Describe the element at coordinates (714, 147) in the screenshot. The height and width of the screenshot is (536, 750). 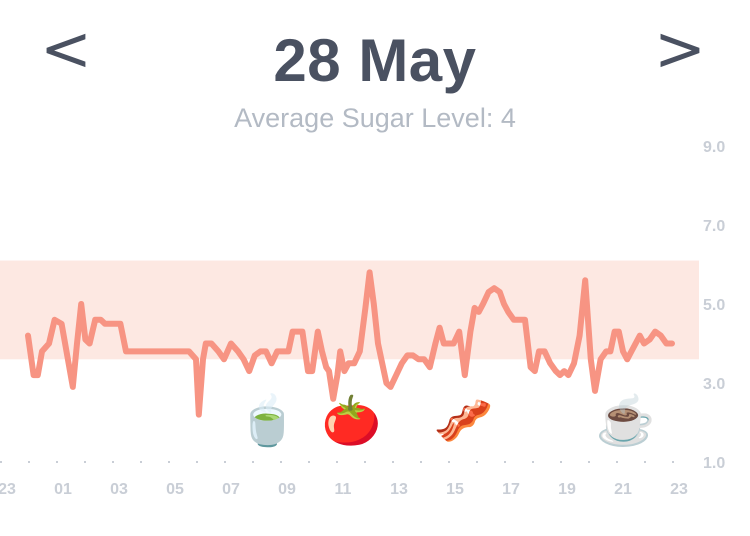
I see `y-tick-label: 9.0` at that location.